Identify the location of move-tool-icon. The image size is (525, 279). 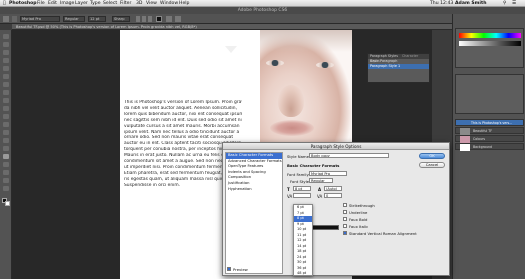
(6, 36).